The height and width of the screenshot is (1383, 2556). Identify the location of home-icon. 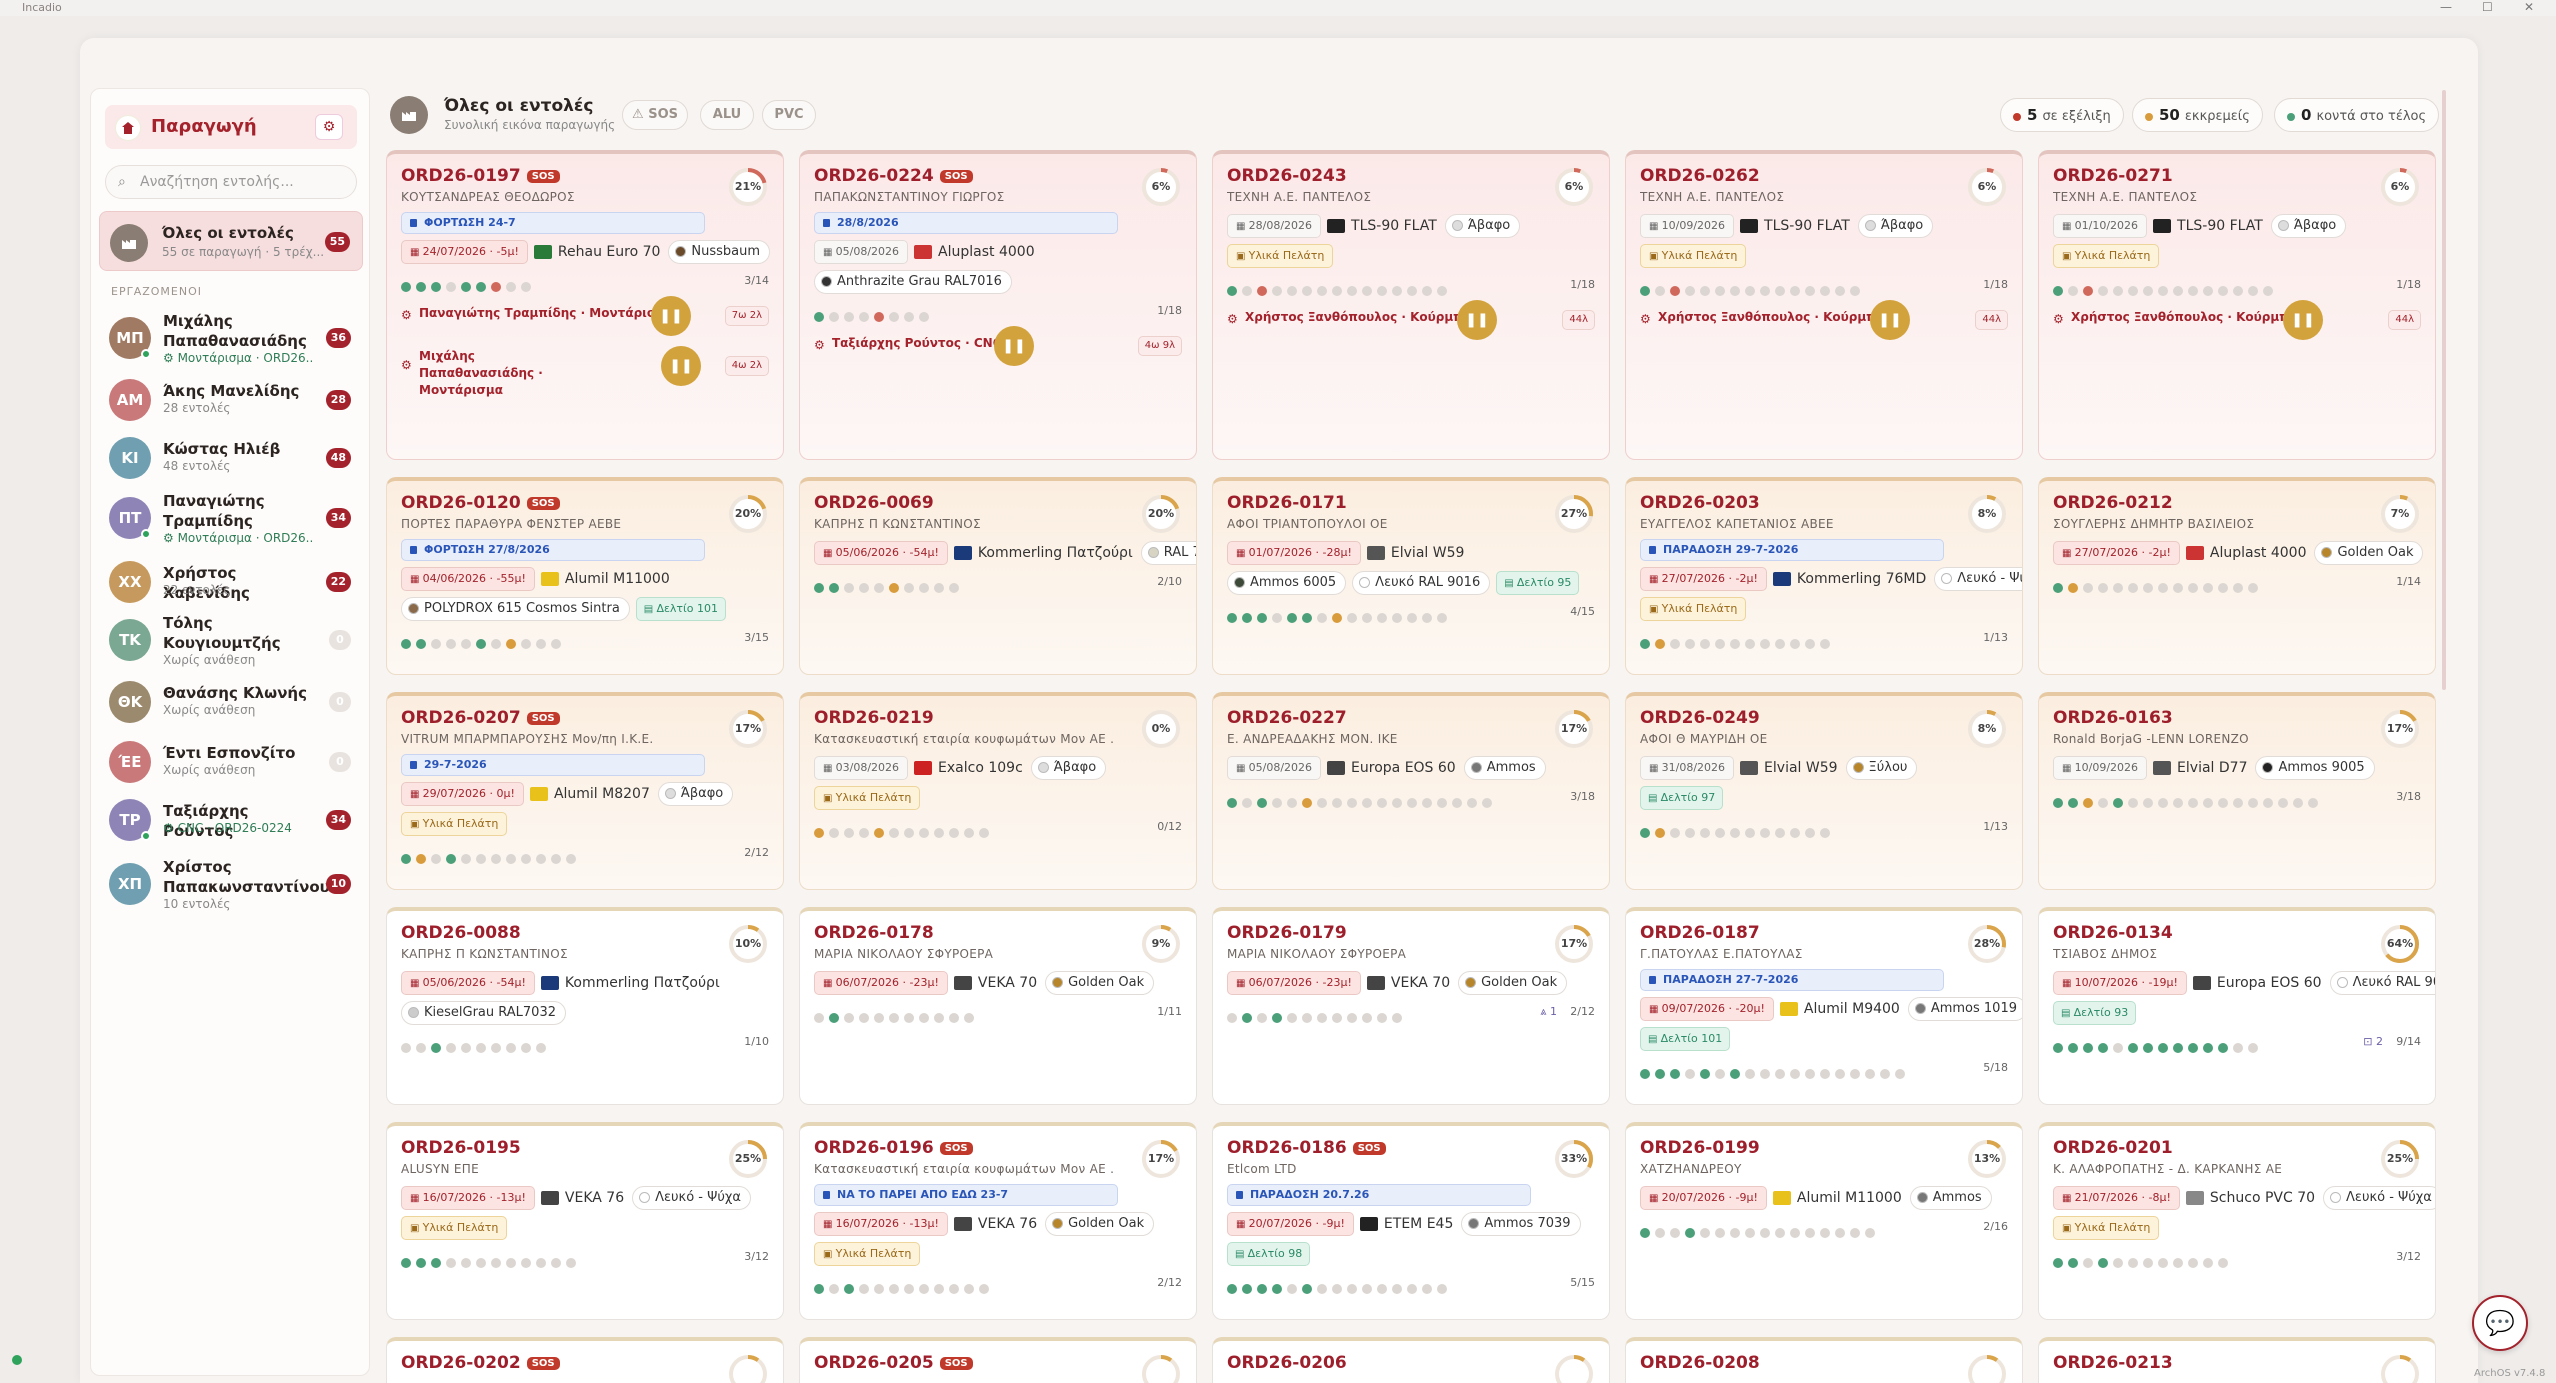
(128, 128).